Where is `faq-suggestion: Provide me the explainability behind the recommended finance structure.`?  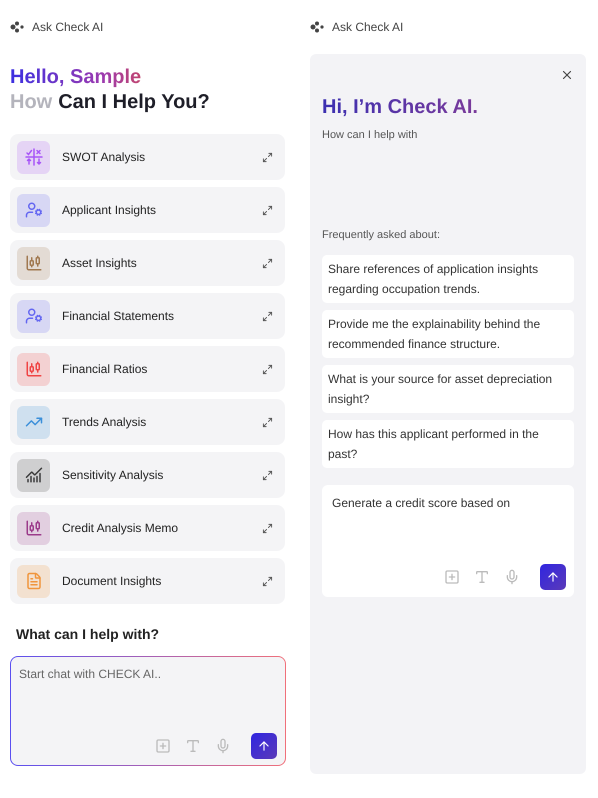 faq-suggestion: Provide me the explainability behind the recommended finance structure. is located at coordinates (448, 334).